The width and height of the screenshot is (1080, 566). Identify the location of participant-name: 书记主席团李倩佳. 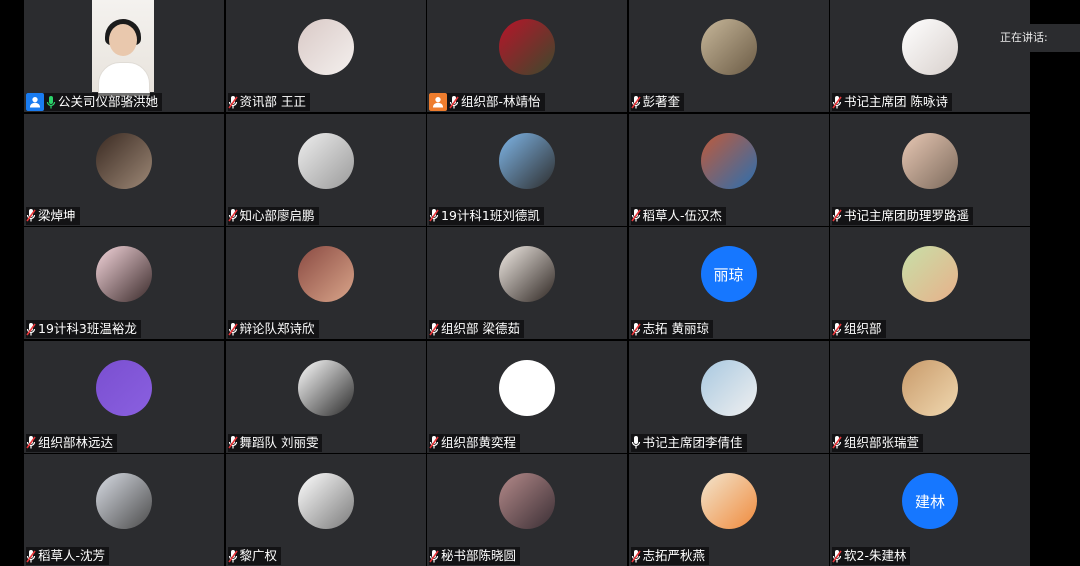
(692, 442).